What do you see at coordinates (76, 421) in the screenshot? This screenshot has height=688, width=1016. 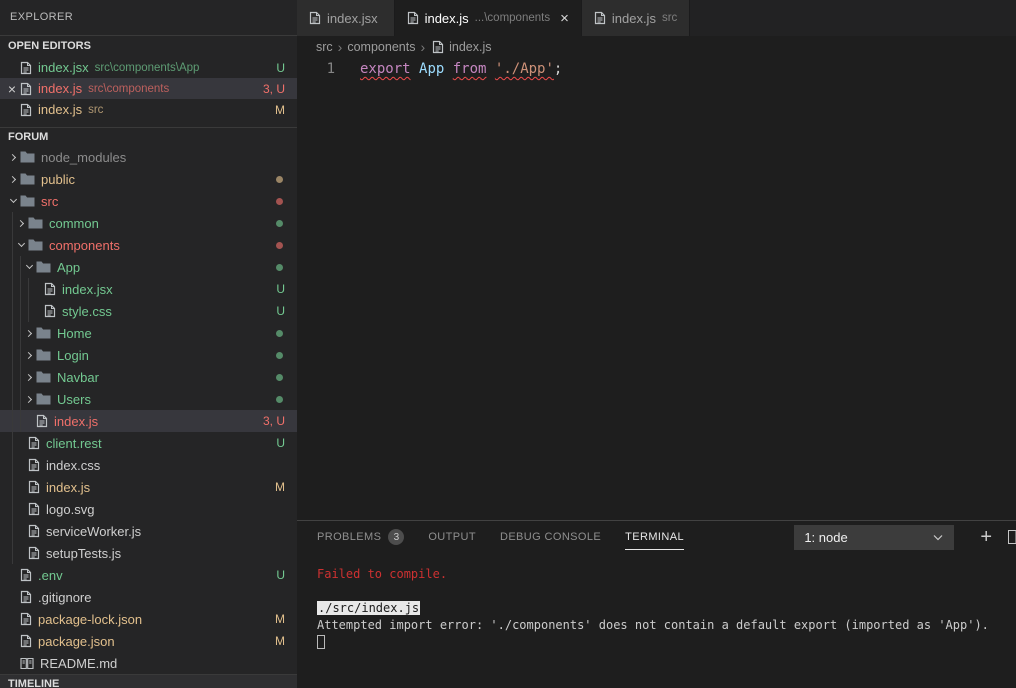 I see `item-name: index.js` at bounding box center [76, 421].